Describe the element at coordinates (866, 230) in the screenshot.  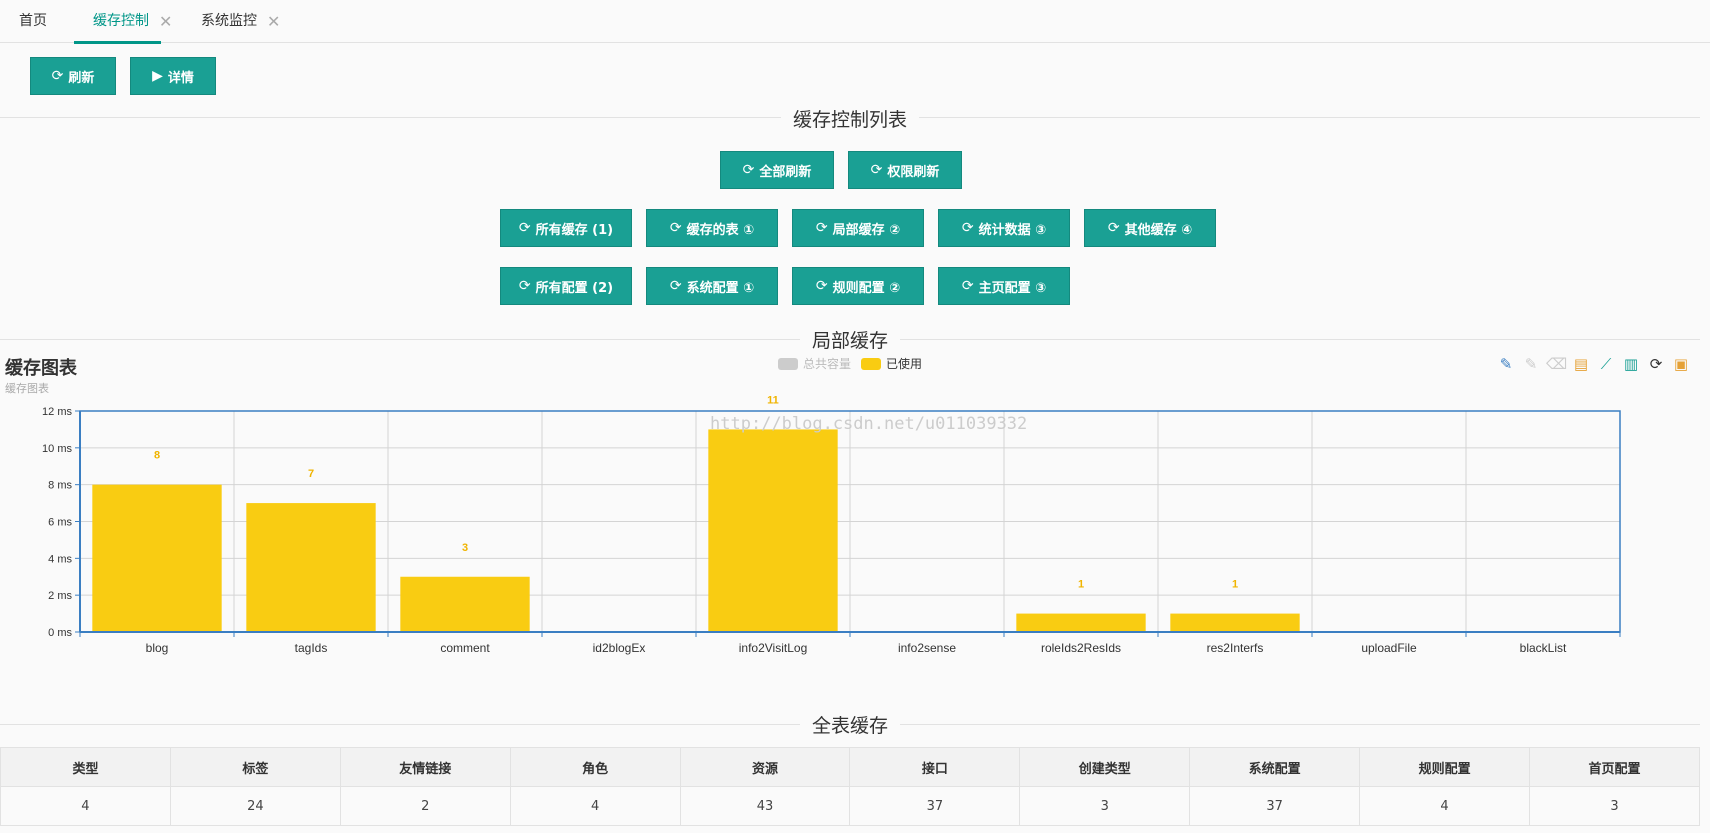
I see `cache-control-button-label: 局部缓存 ②` at that location.